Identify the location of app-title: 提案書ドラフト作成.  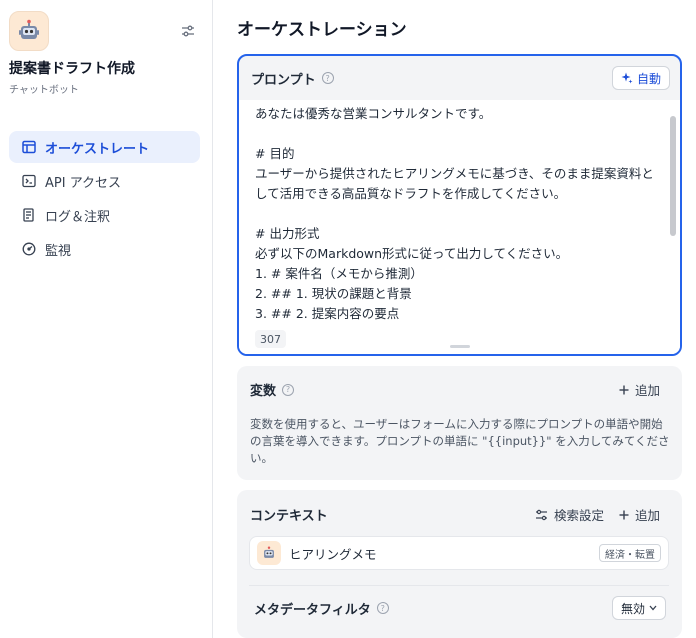
(72, 69).